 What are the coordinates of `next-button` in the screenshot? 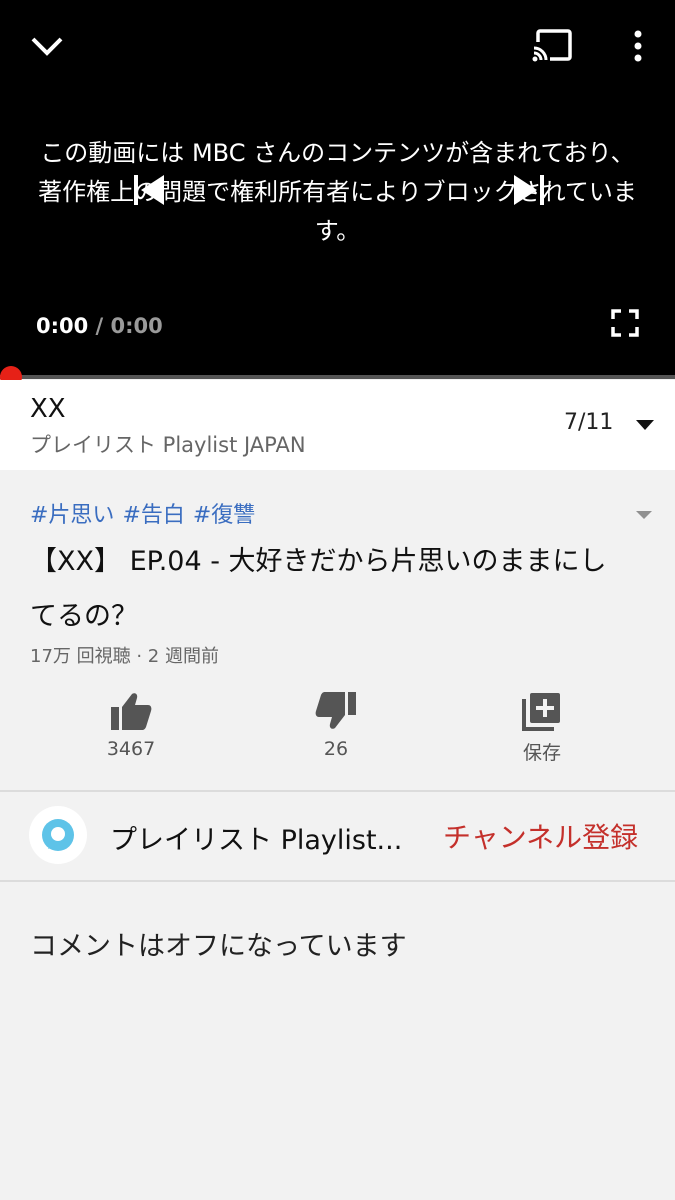 It's located at (530, 190).